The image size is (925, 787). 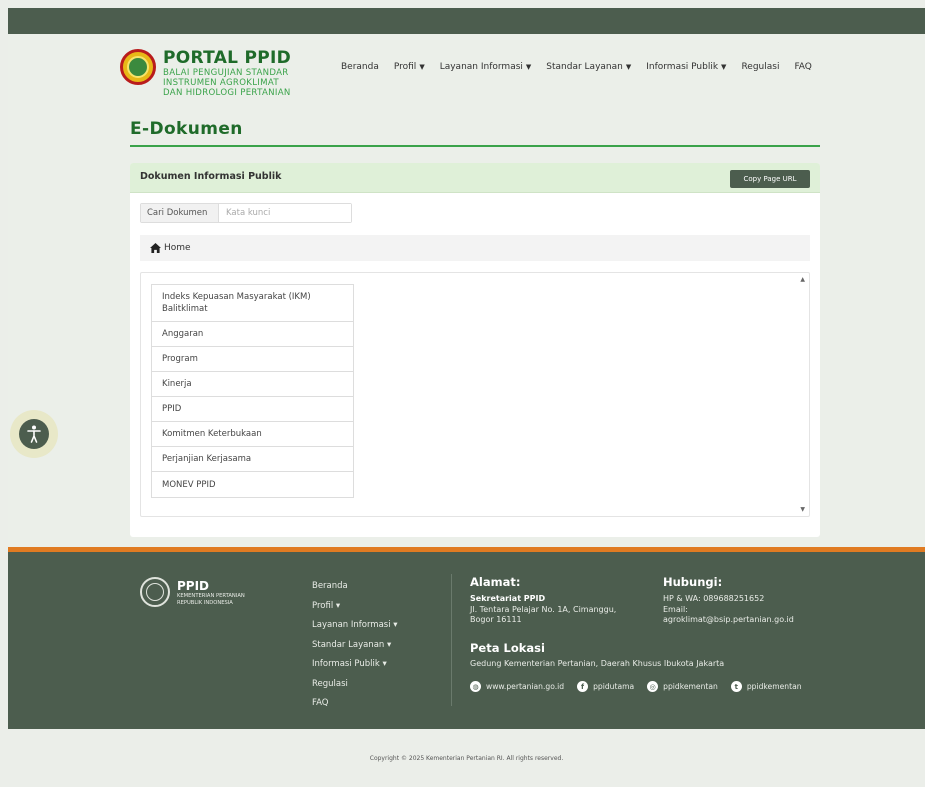 What do you see at coordinates (475, 146) in the screenshot?
I see `title-underline` at bounding box center [475, 146].